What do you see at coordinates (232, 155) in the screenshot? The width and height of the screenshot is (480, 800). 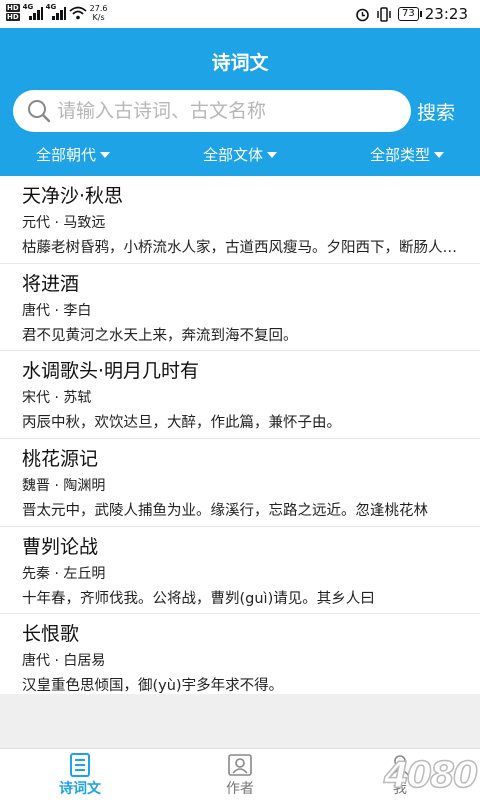 I see `genre-filter-label: 全部文体` at bounding box center [232, 155].